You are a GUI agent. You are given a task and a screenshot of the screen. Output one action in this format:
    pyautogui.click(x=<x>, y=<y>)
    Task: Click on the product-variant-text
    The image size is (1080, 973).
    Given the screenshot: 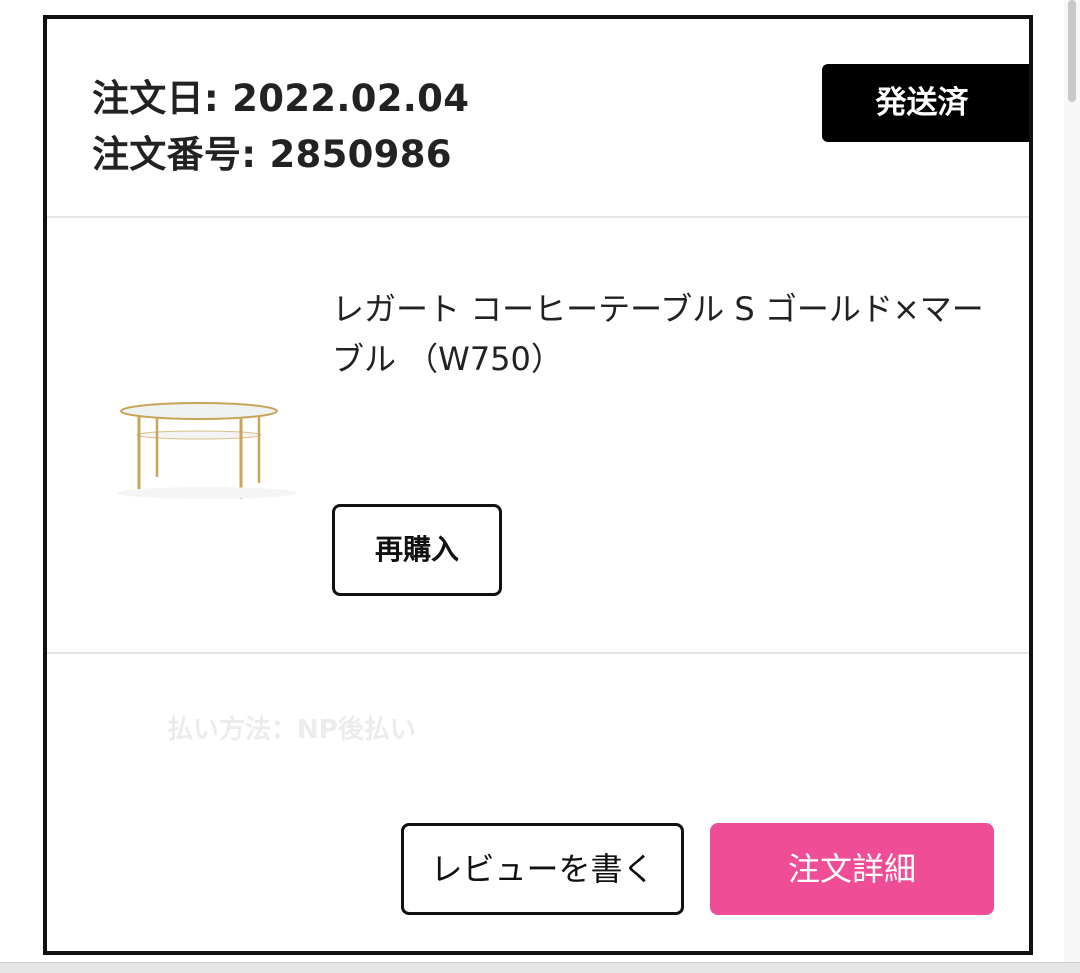 What is the action you would take?
    pyautogui.click(x=502, y=422)
    